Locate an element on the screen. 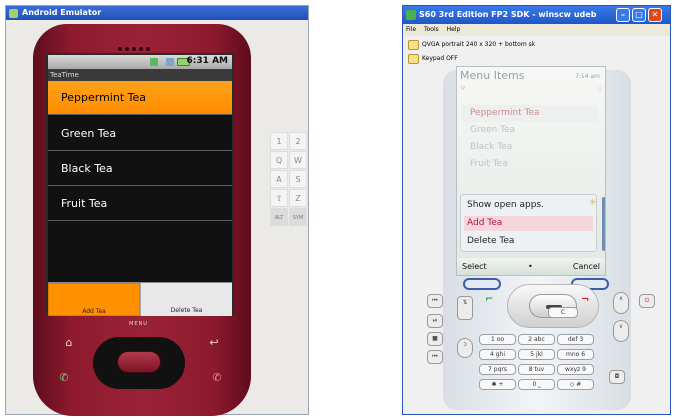 The height and width of the screenshot is (420, 676). call-icon: ✆ is located at coordinates (64, 378).